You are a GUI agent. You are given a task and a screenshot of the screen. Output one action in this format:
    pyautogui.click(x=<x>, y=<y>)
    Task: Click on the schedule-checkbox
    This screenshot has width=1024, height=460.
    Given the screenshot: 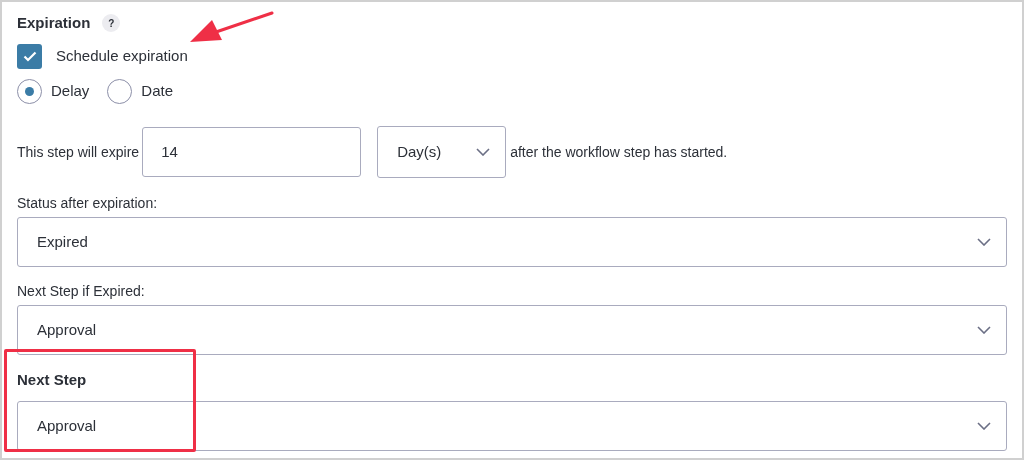 What is the action you would take?
    pyautogui.click(x=29, y=56)
    